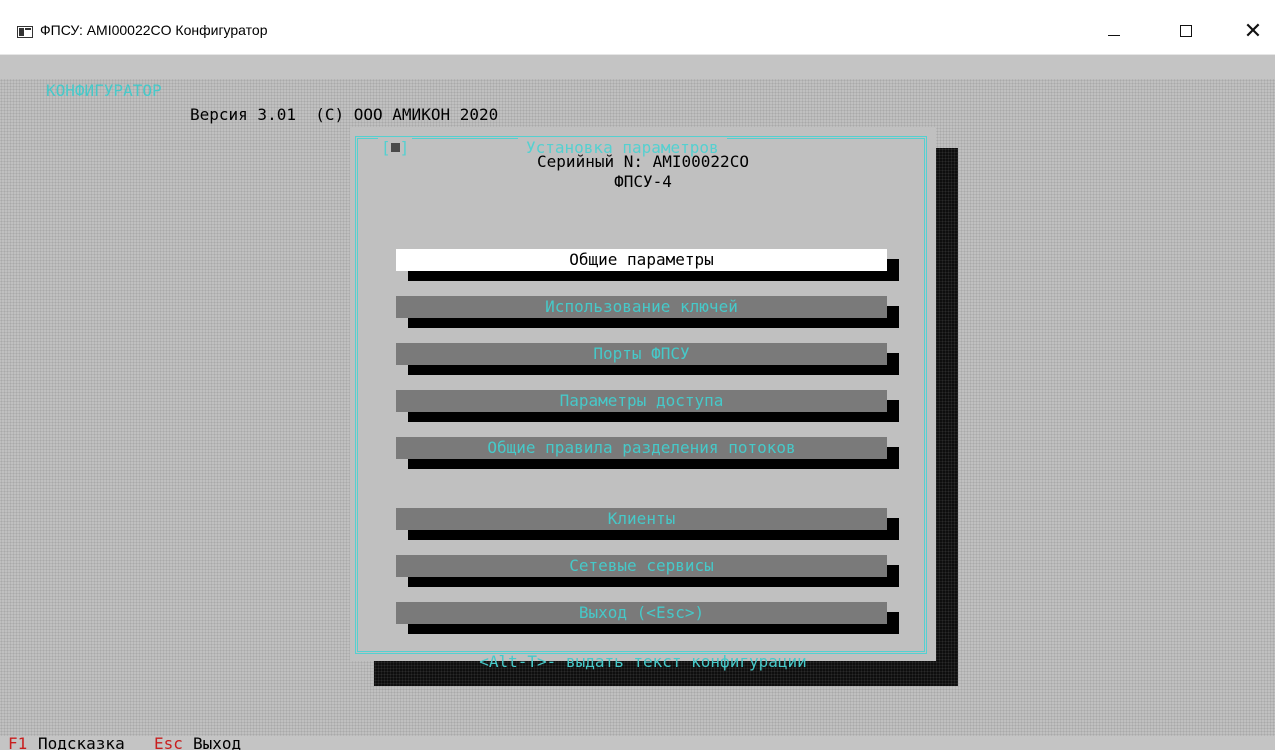  I want to click on minimize-button, so click(1114, 31).